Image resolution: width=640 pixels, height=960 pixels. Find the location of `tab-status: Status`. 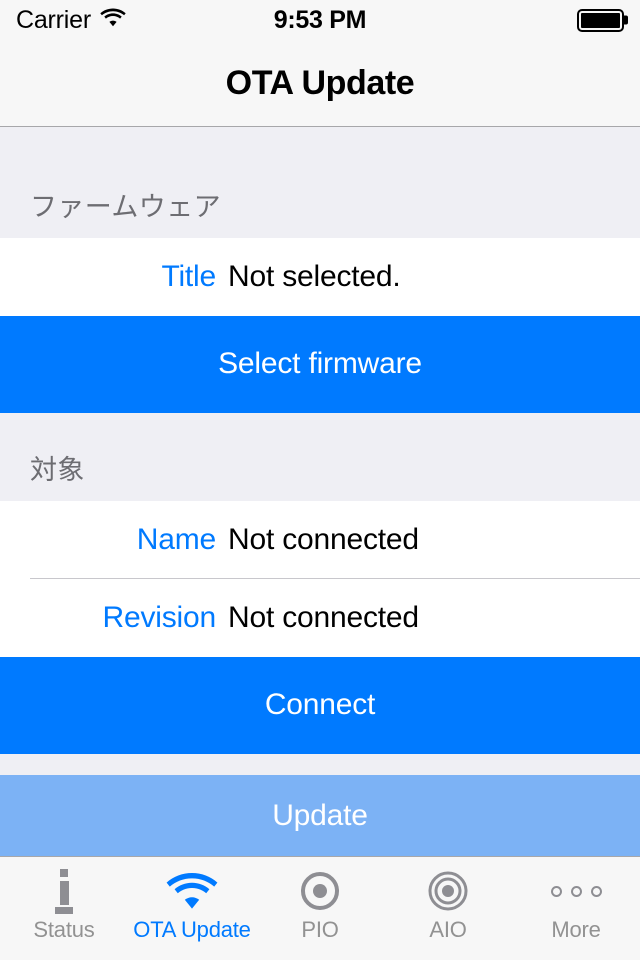

tab-status: Status is located at coordinates (64, 908).